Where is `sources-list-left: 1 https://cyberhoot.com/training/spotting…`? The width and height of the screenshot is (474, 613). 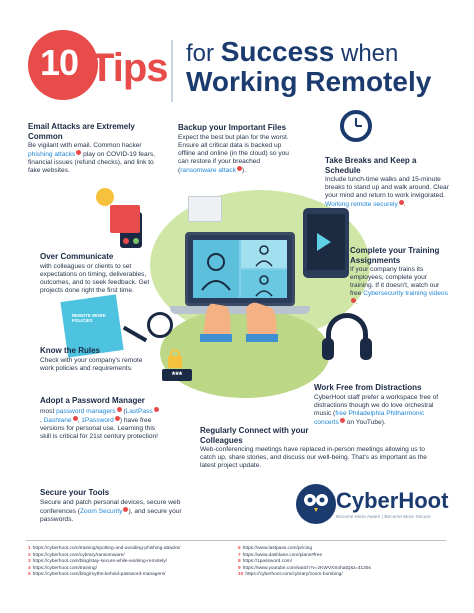 sources-list-left: 1 https://cyberhoot.com/training/spotting… is located at coordinates (104, 562).